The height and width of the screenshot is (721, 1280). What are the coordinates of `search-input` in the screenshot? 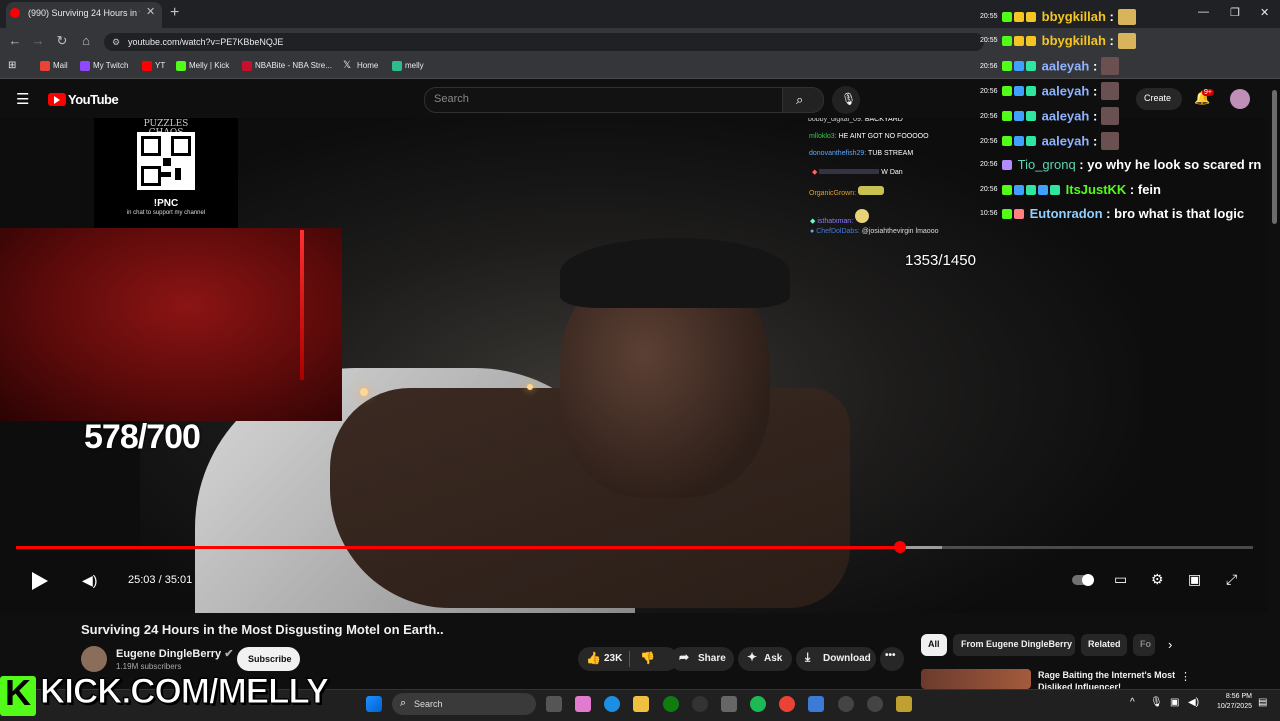 It's located at (604, 100).